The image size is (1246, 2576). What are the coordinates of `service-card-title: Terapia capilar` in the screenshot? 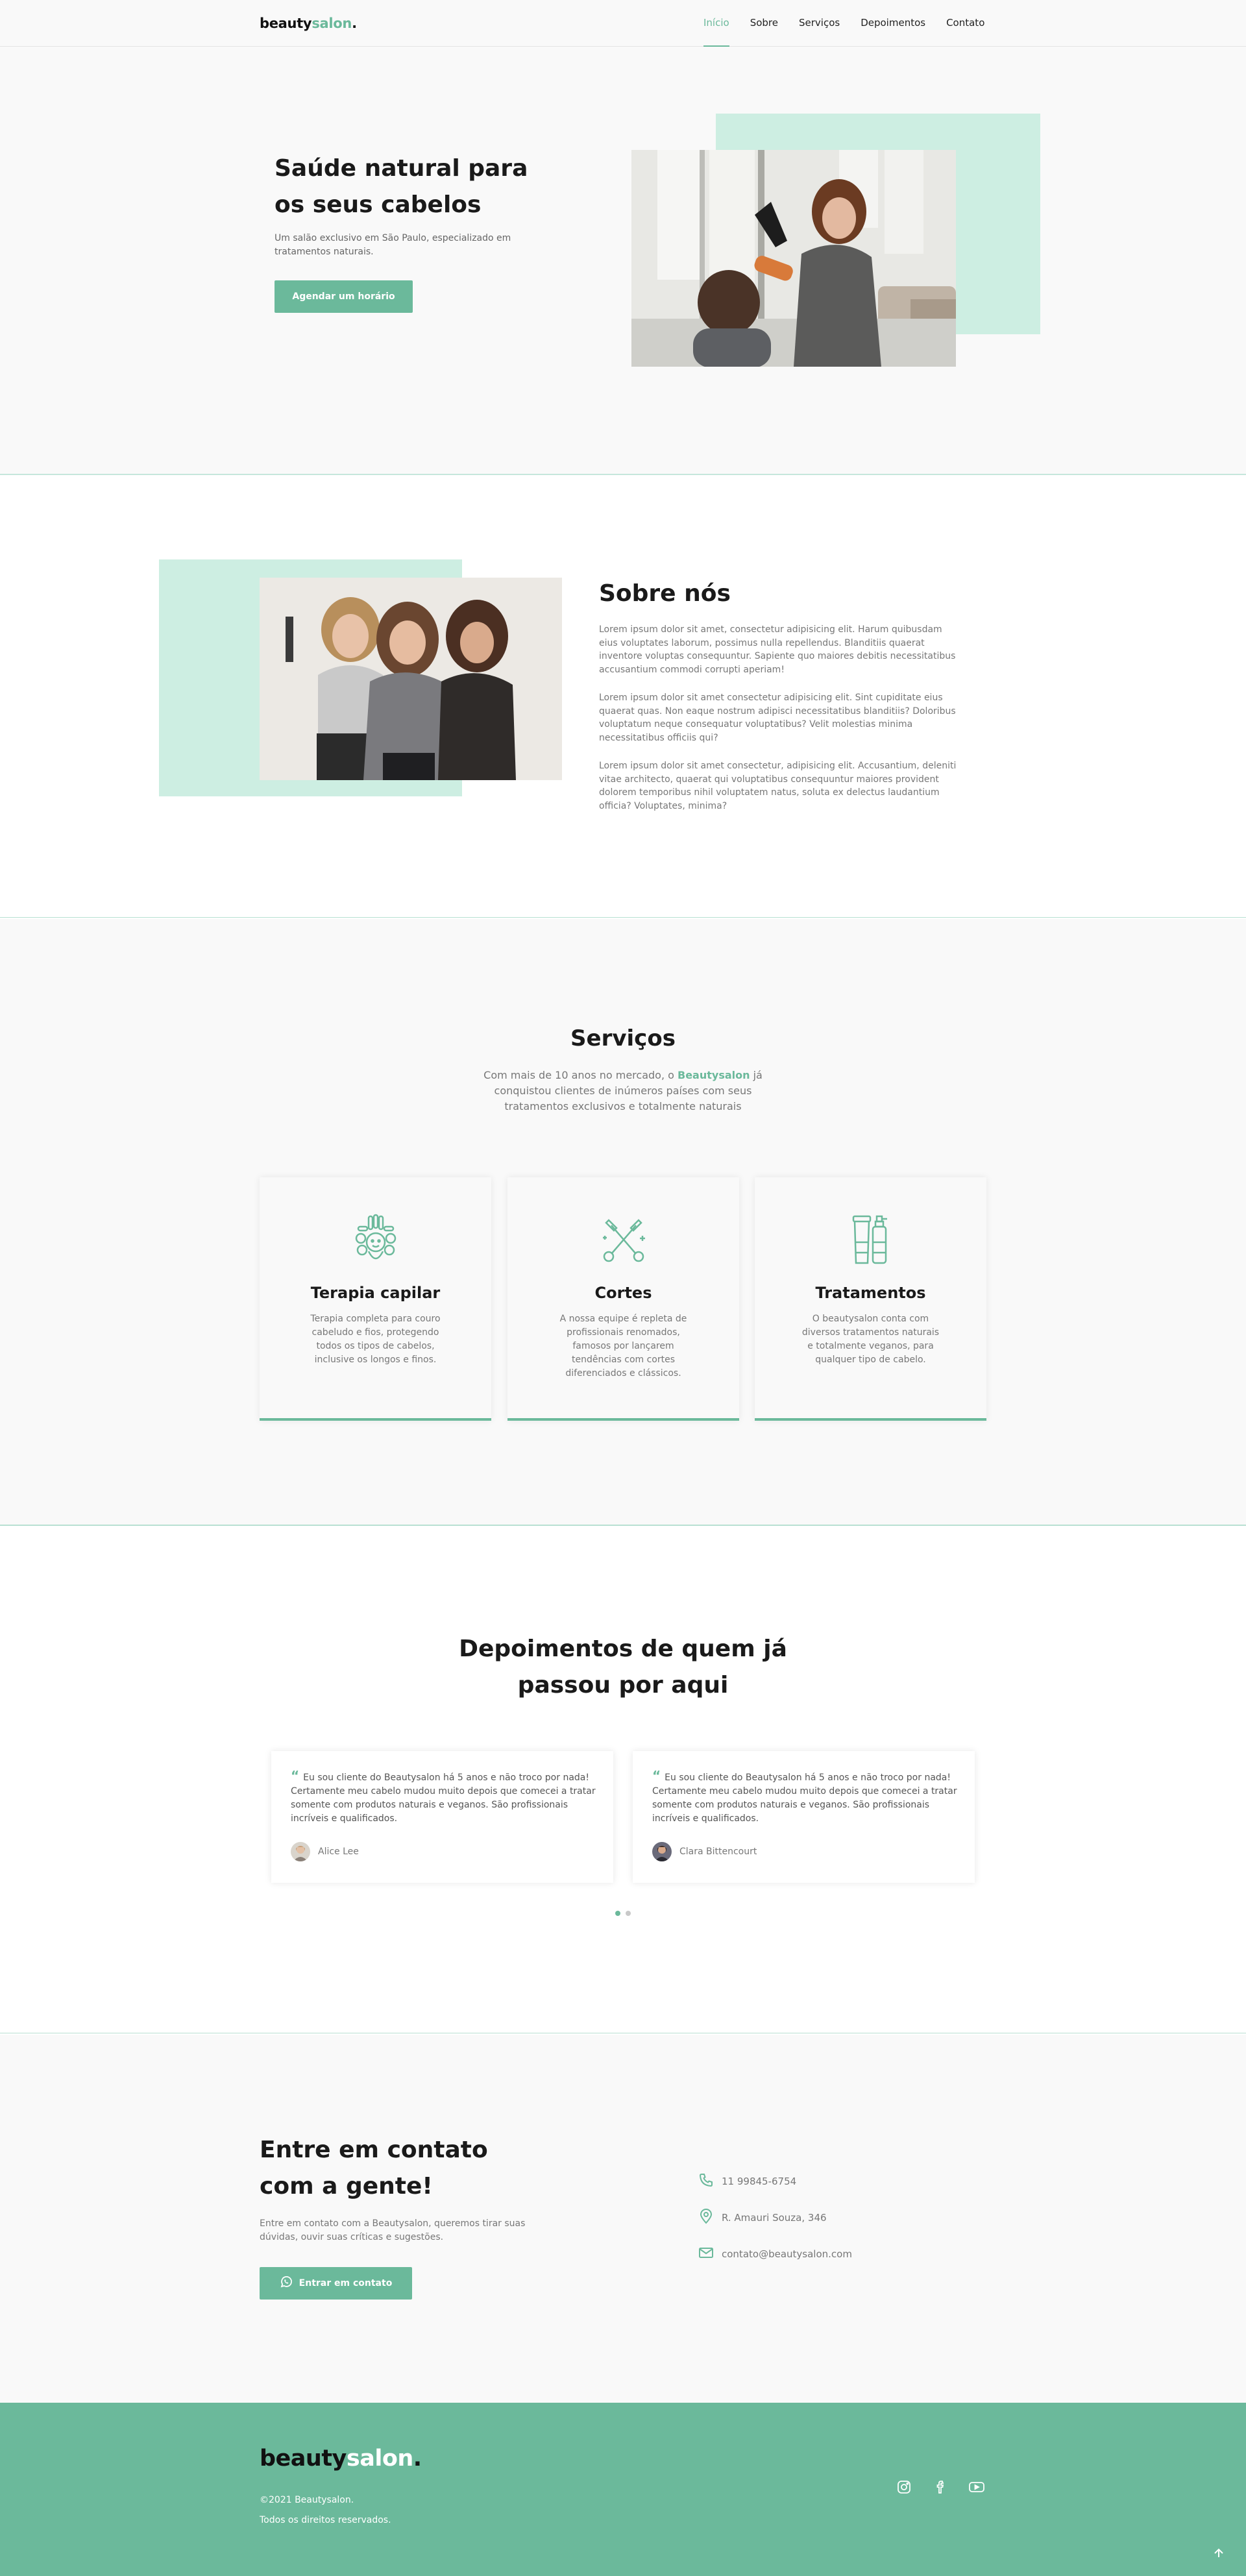 It's located at (375, 1293).